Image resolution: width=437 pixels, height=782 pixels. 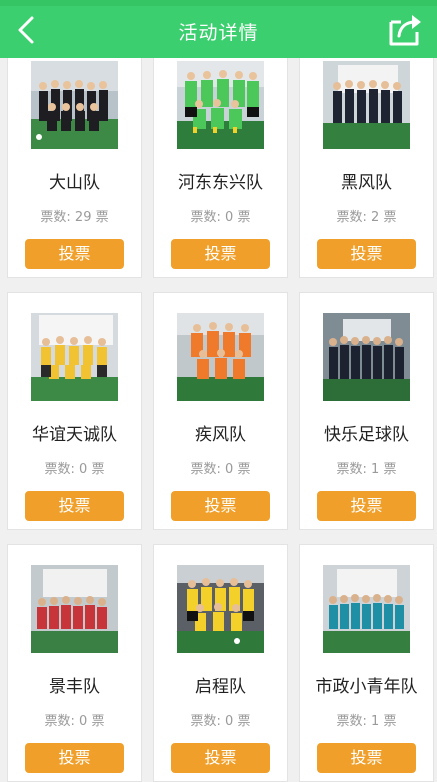 What do you see at coordinates (366, 217) in the screenshot?
I see `vote-count: 票数: 2 票` at bounding box center [366, 217].